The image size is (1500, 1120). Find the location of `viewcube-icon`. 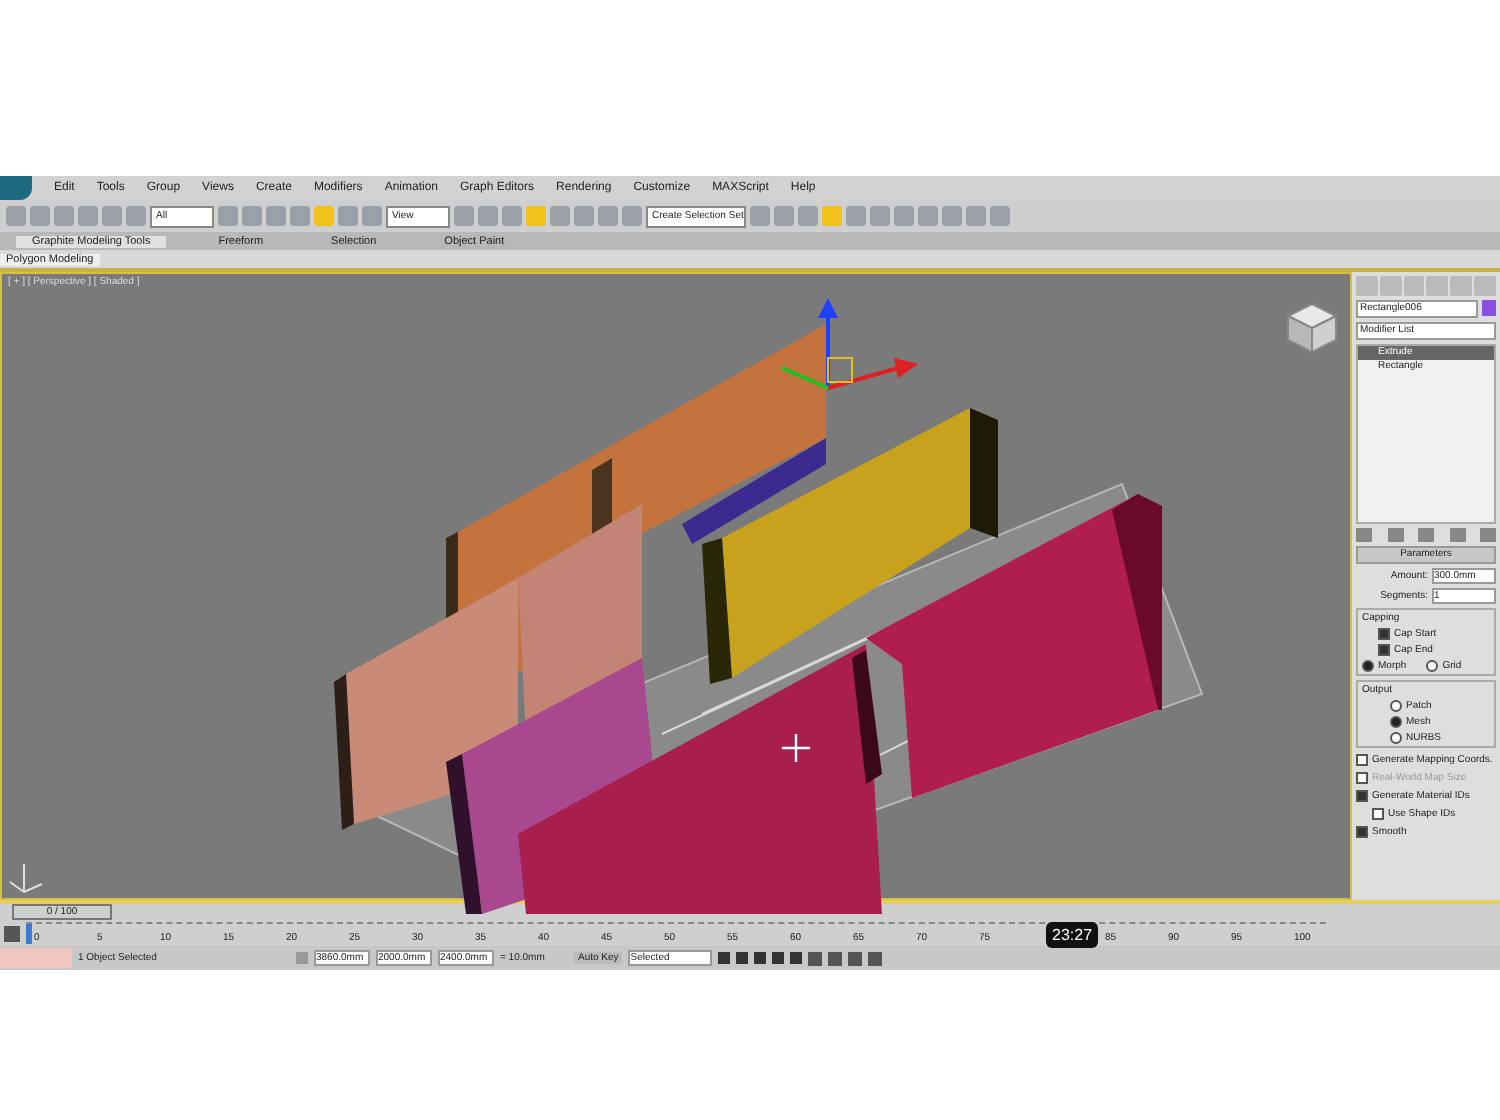

viewcube-icon is located at coordinates (1312, 328).